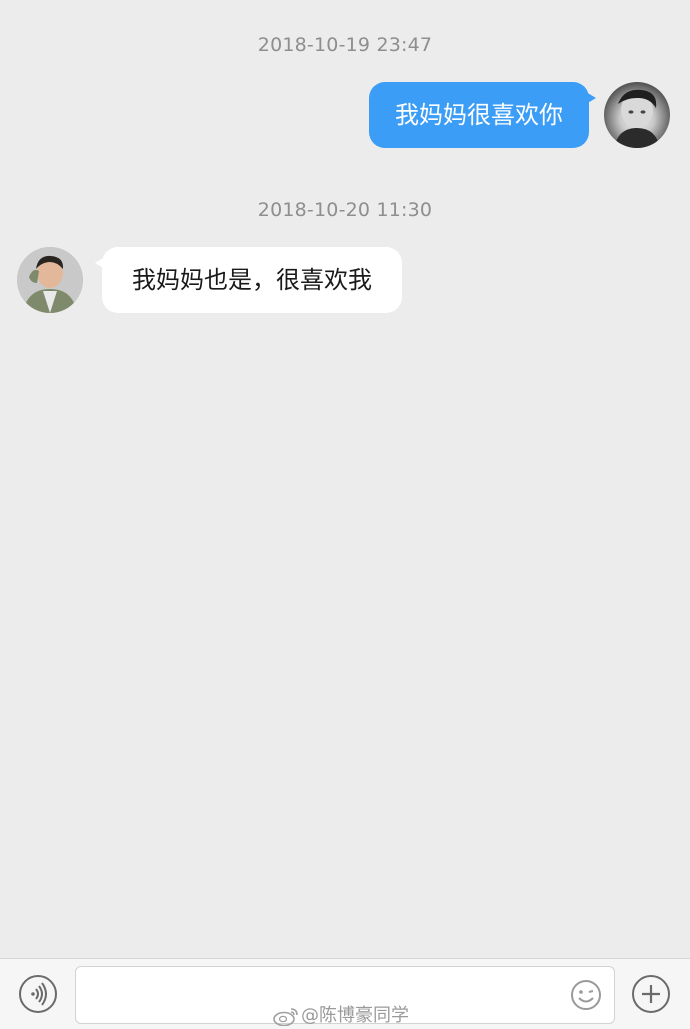 This screenshot has width=690, height=1029. I want to click on voice-input-button, so click(38, 994).